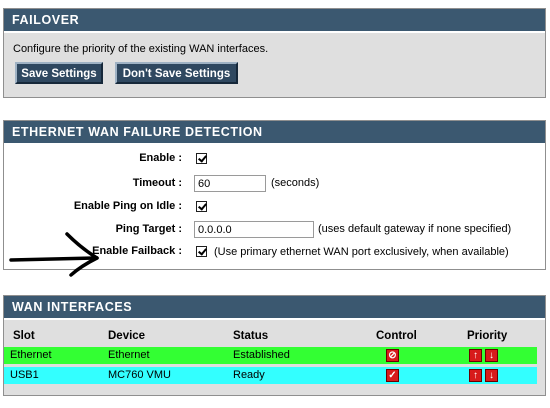  What do you see at coordinates (129, 355) in the screenshot?
I see `device-cell: Ethernet` at bounding box center [129, 355].